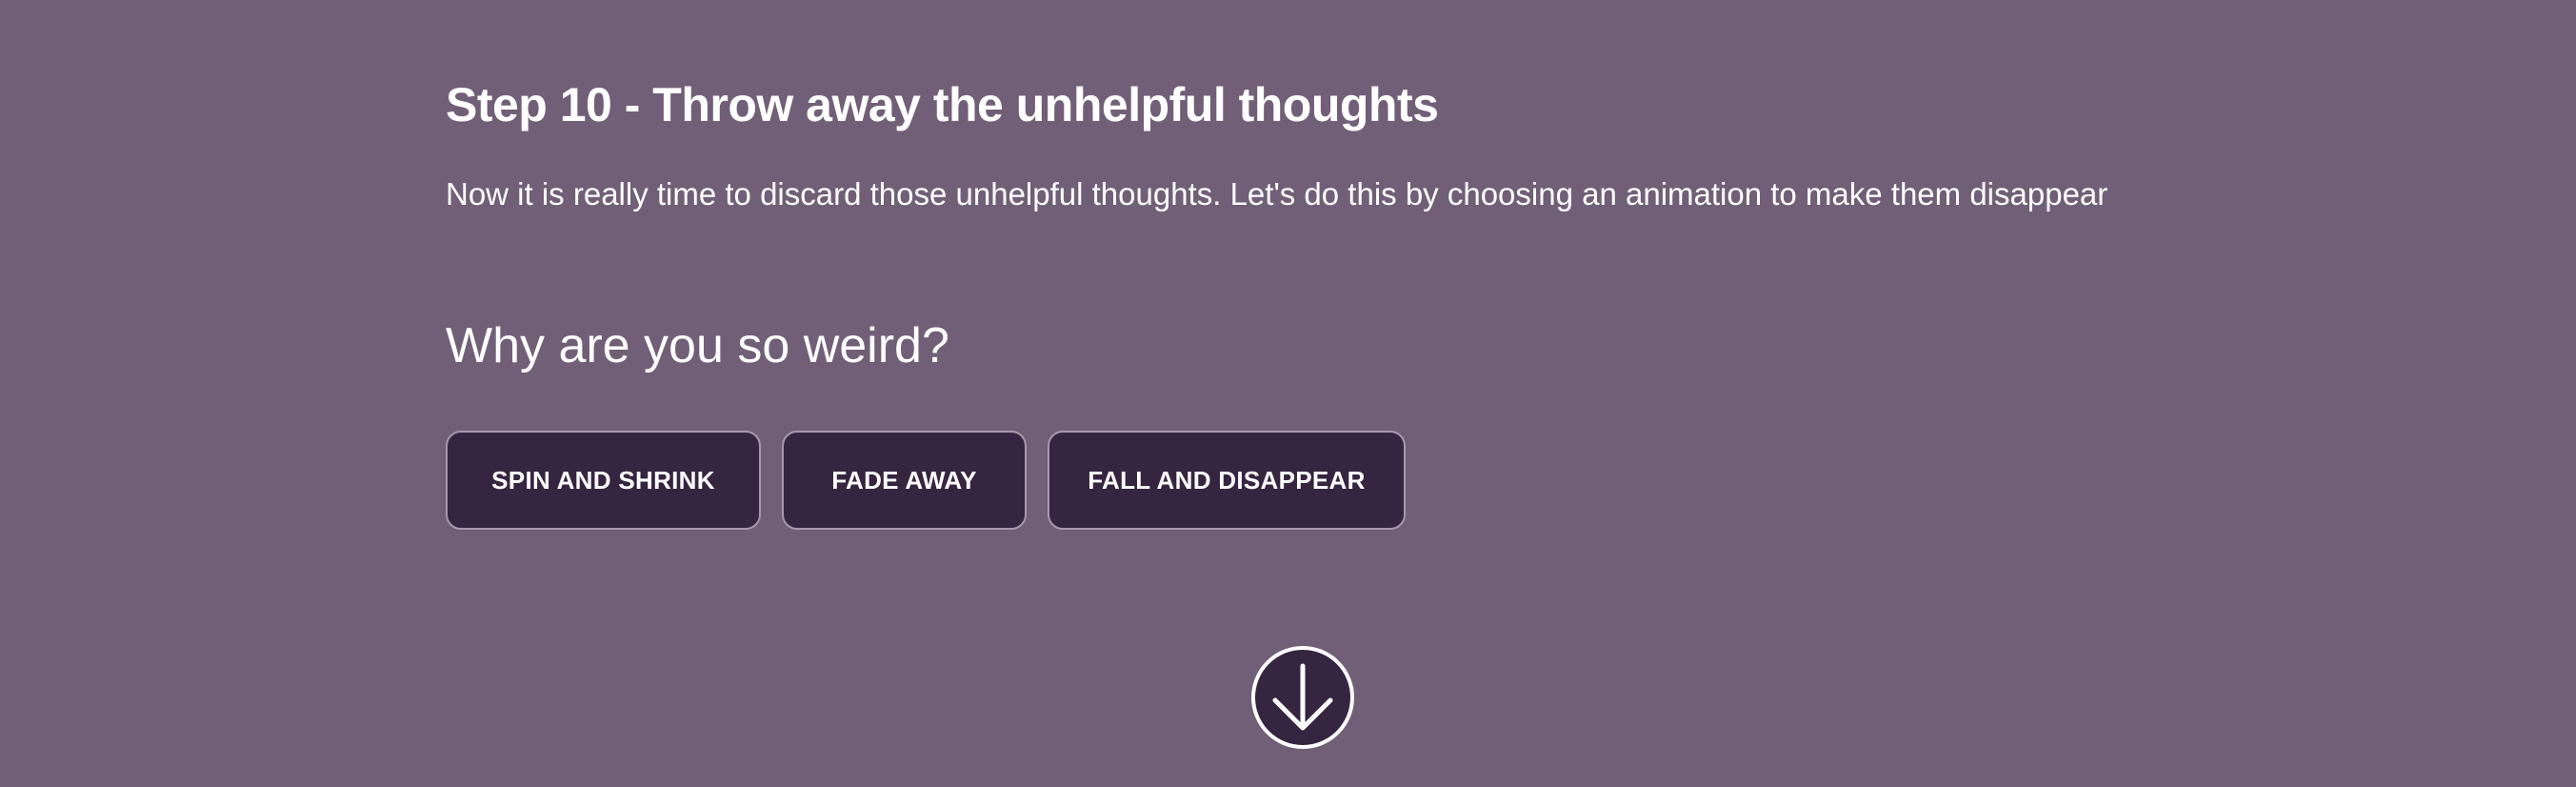 This screenshot has height=787, width=2576. I want to click on arrow-down-icon, so click(1302, 697).